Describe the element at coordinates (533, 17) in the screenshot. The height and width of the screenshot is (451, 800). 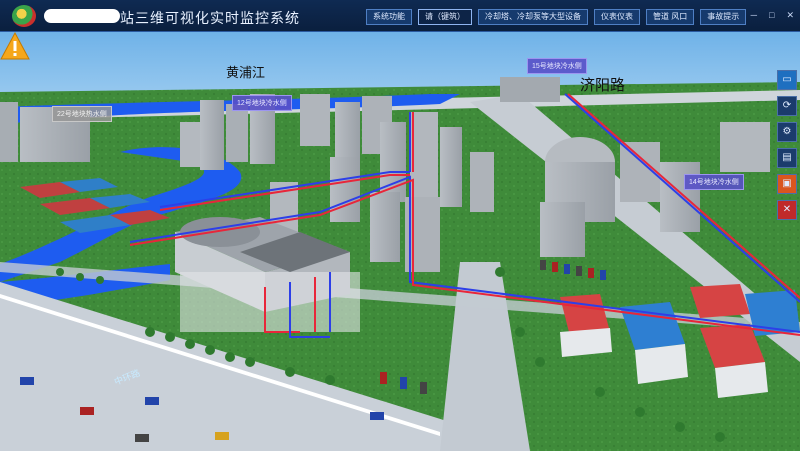
I see `nav-large-equipment: 冷却塔、冷却泵等大型设备` at that location.